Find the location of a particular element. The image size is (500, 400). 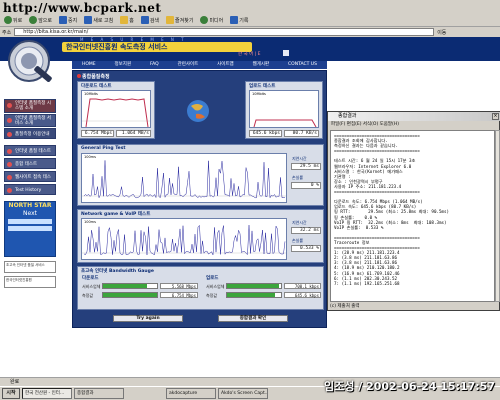

sidebar-item-system-intro: 인터넷 품질측정 시스템 소개 is located at coordinates (30, 106).